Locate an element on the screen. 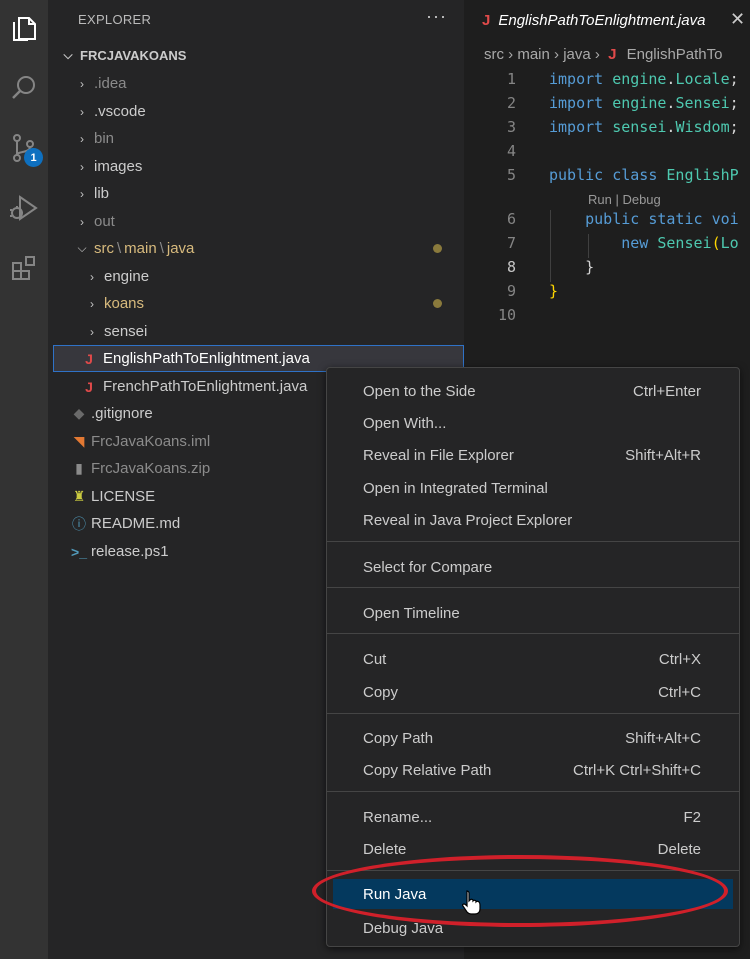 The height and width of the screenshot is (959, 750). tree-item-koans: › koans is located at coordinates (256, 303).